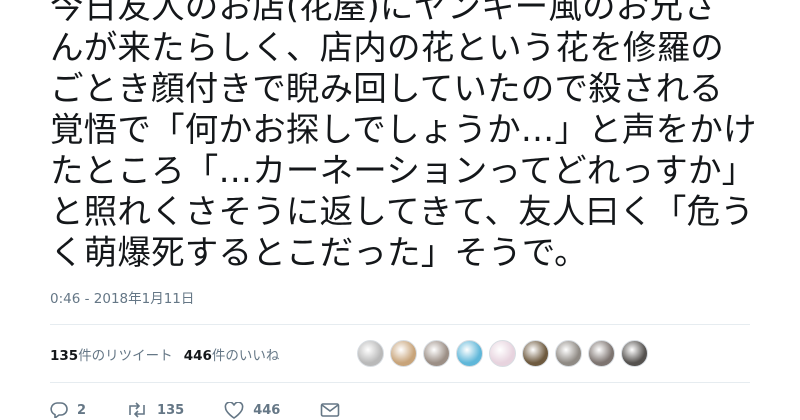 The width and height of the screenshot is (800, 420). I want to click on like-count: 446, so click(267, 410).